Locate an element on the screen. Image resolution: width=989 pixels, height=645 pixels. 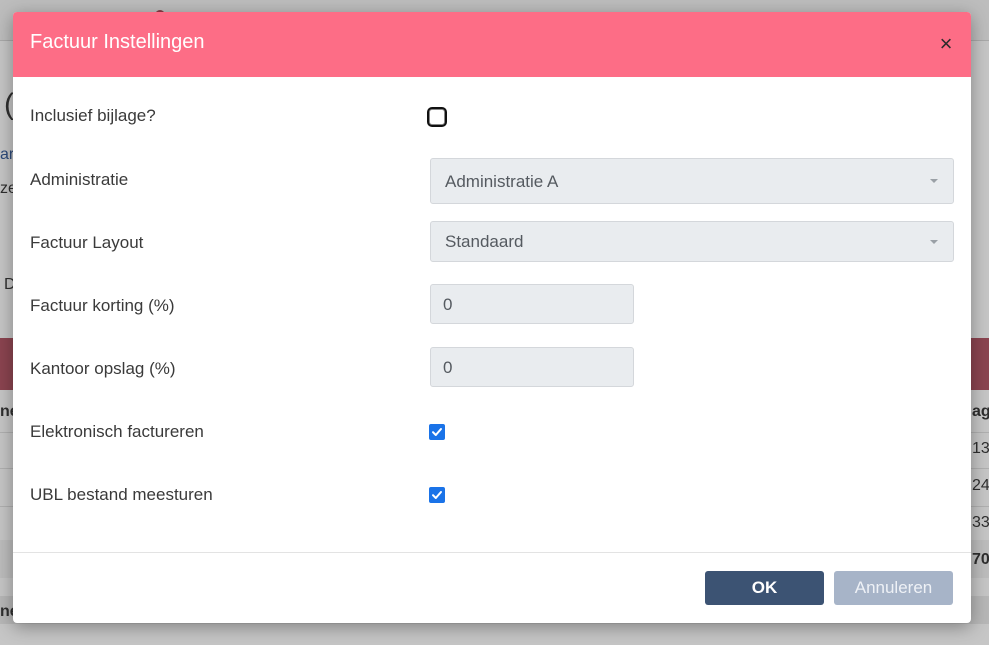
invoice-layout-label: Factuur Layout is located at coordinates (87, 242).